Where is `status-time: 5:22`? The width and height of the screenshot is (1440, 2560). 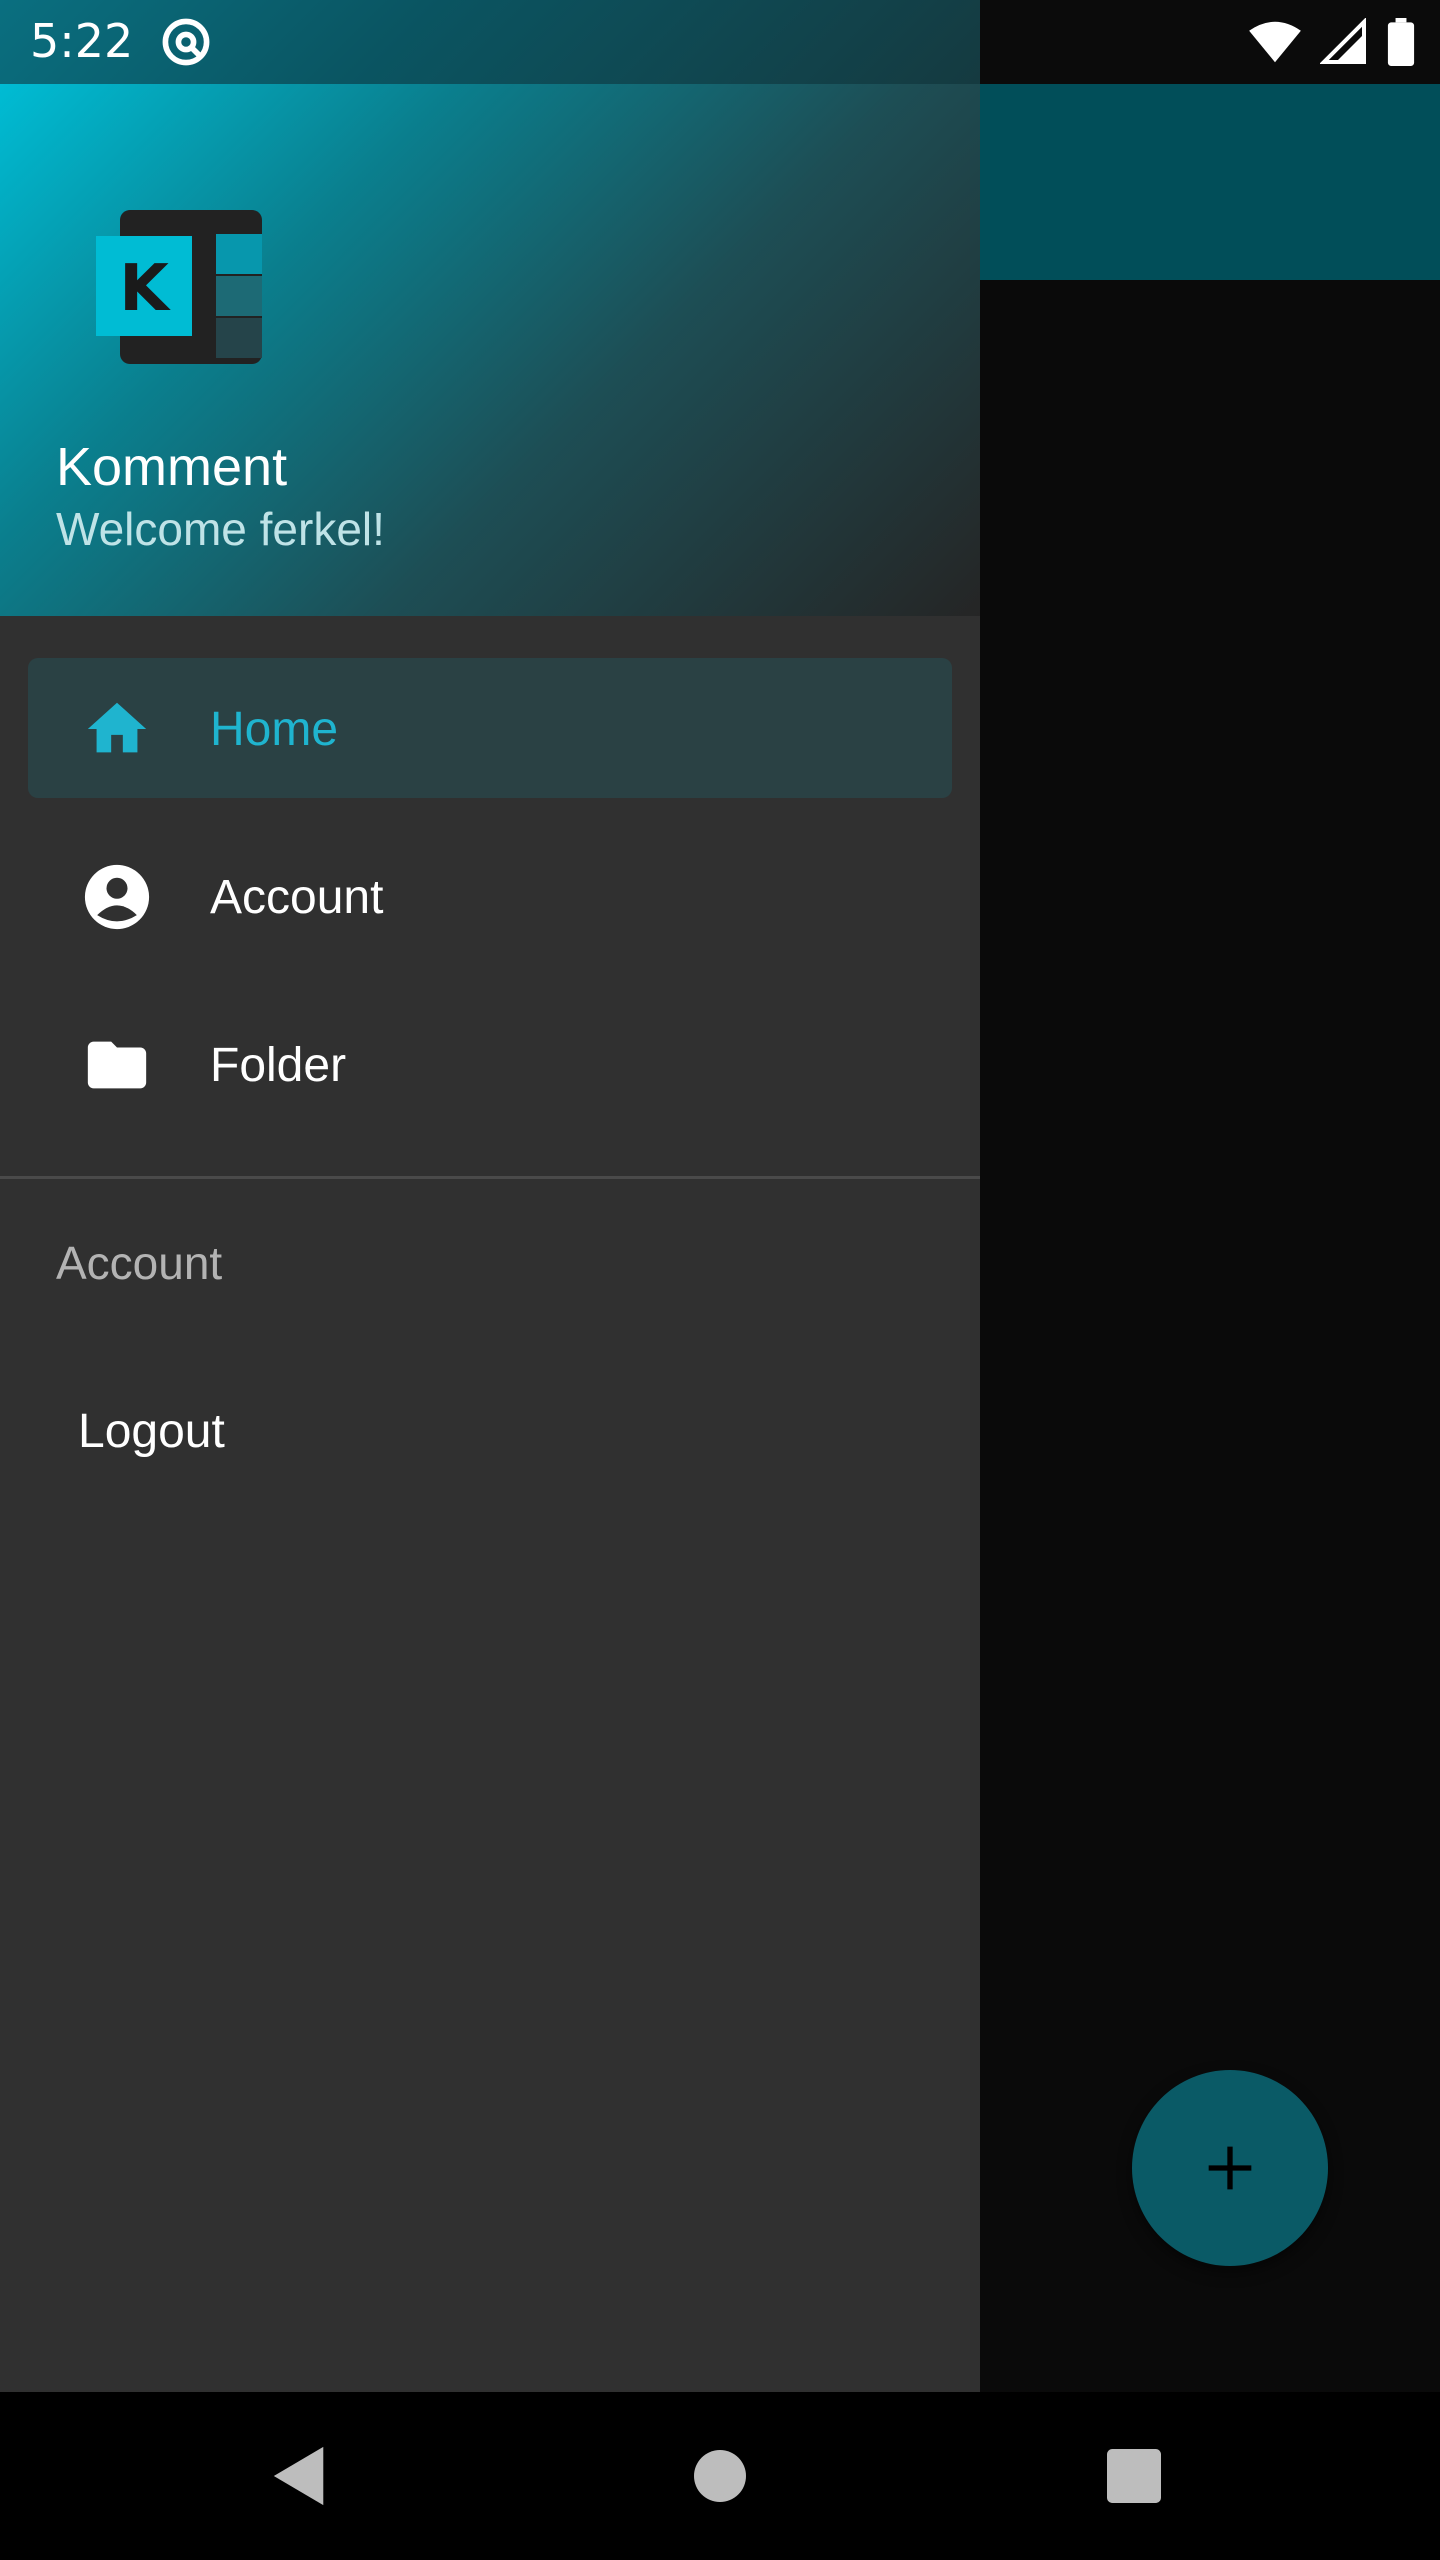 status-time: 5:22 is located at coordinates (82, 41).